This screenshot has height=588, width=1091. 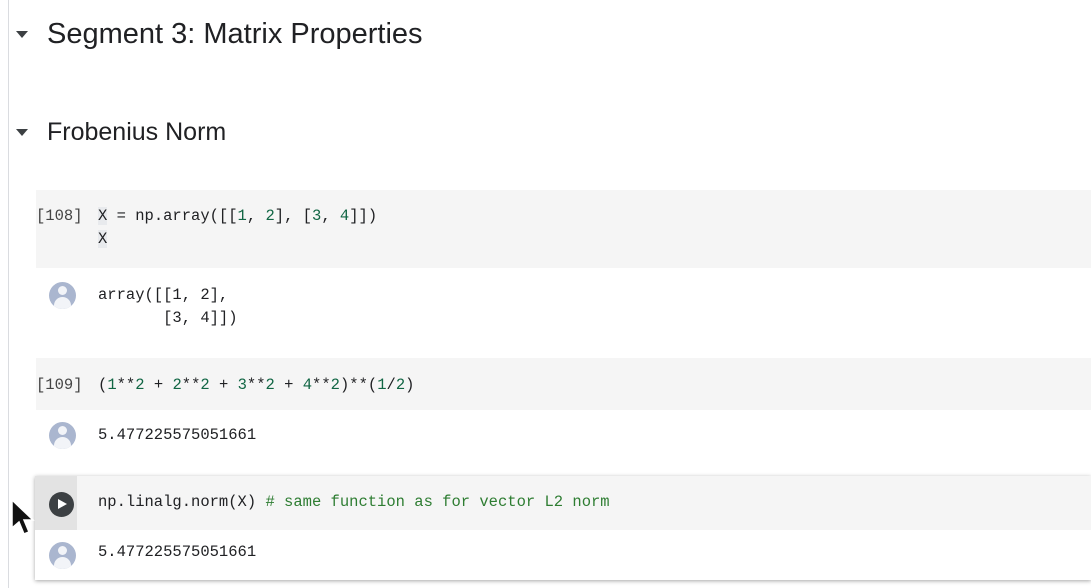 What do you see at coordinates (61, 504) in the screenshot?
I see `run-cell-play-icon` at bounding box center [61, 504].